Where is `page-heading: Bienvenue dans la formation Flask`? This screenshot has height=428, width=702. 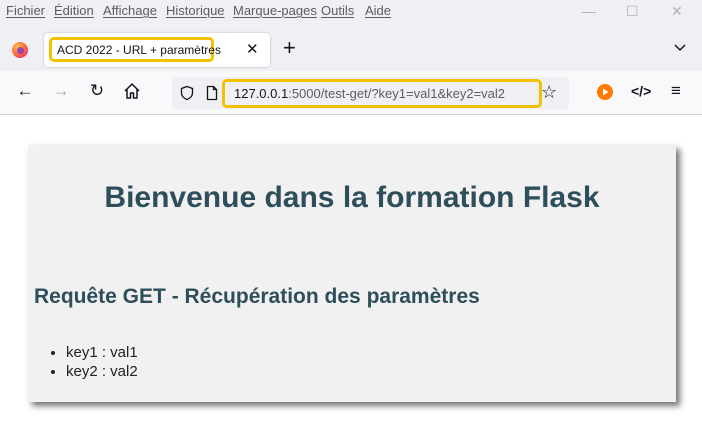 page-heading: Bienvenue dans la formation Flask is located at coordinates (352, 197).